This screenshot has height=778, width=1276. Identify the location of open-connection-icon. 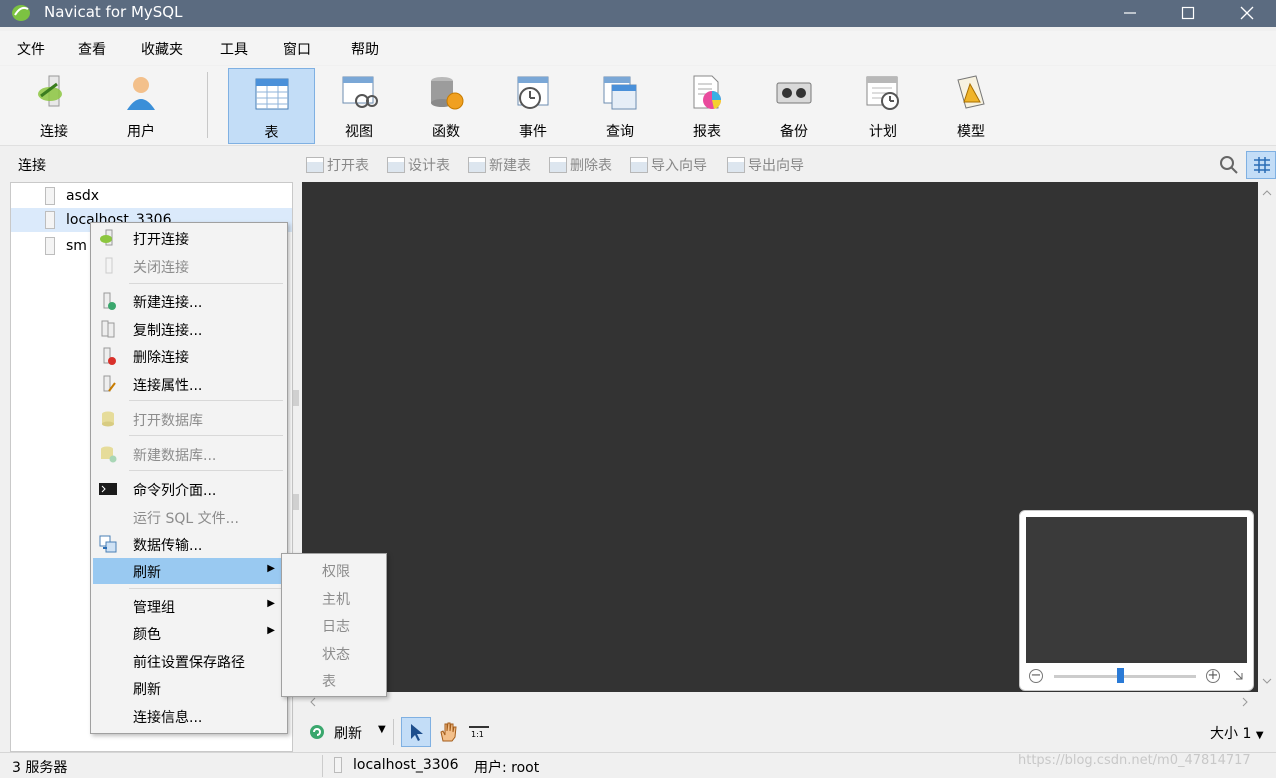
(106, 237).